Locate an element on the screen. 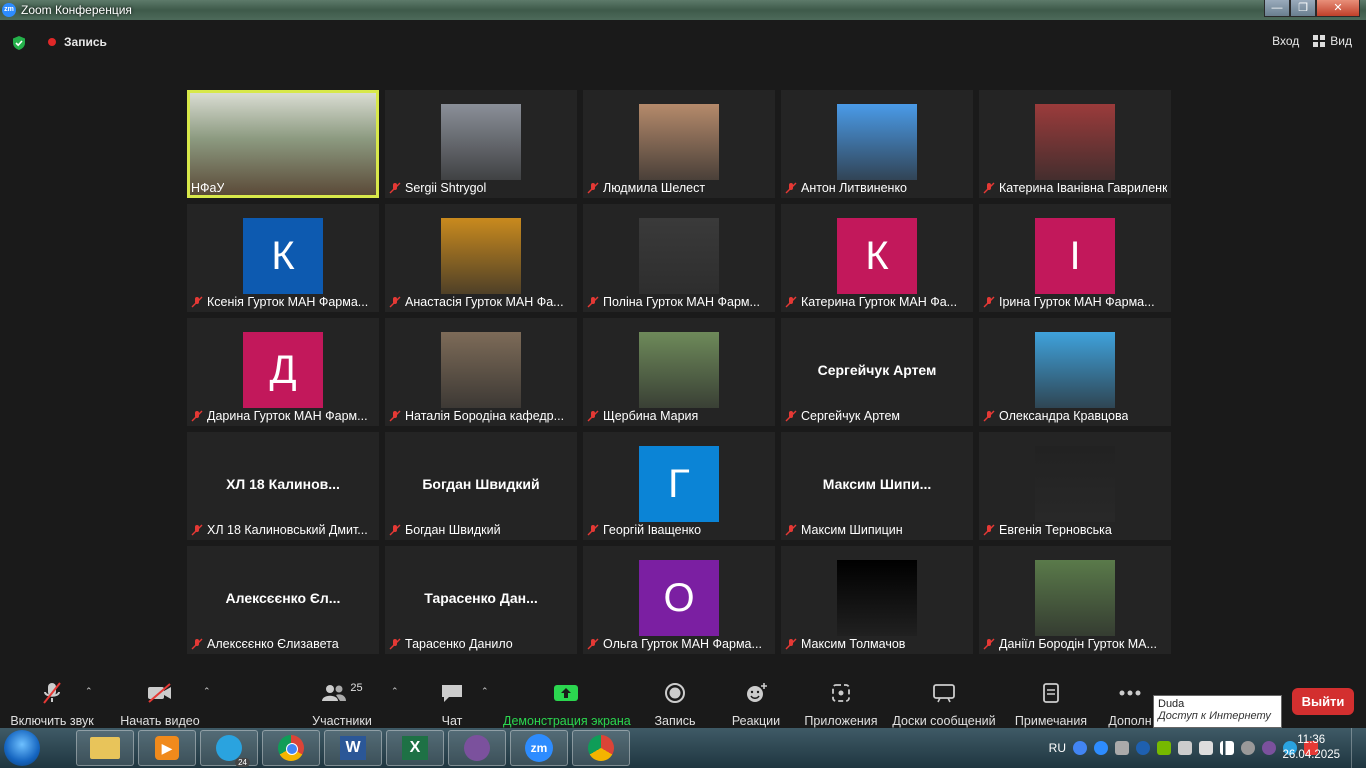 This screenshot has width=1366, height=768. exit-button: Вход is located at coordinates (1285, 41).